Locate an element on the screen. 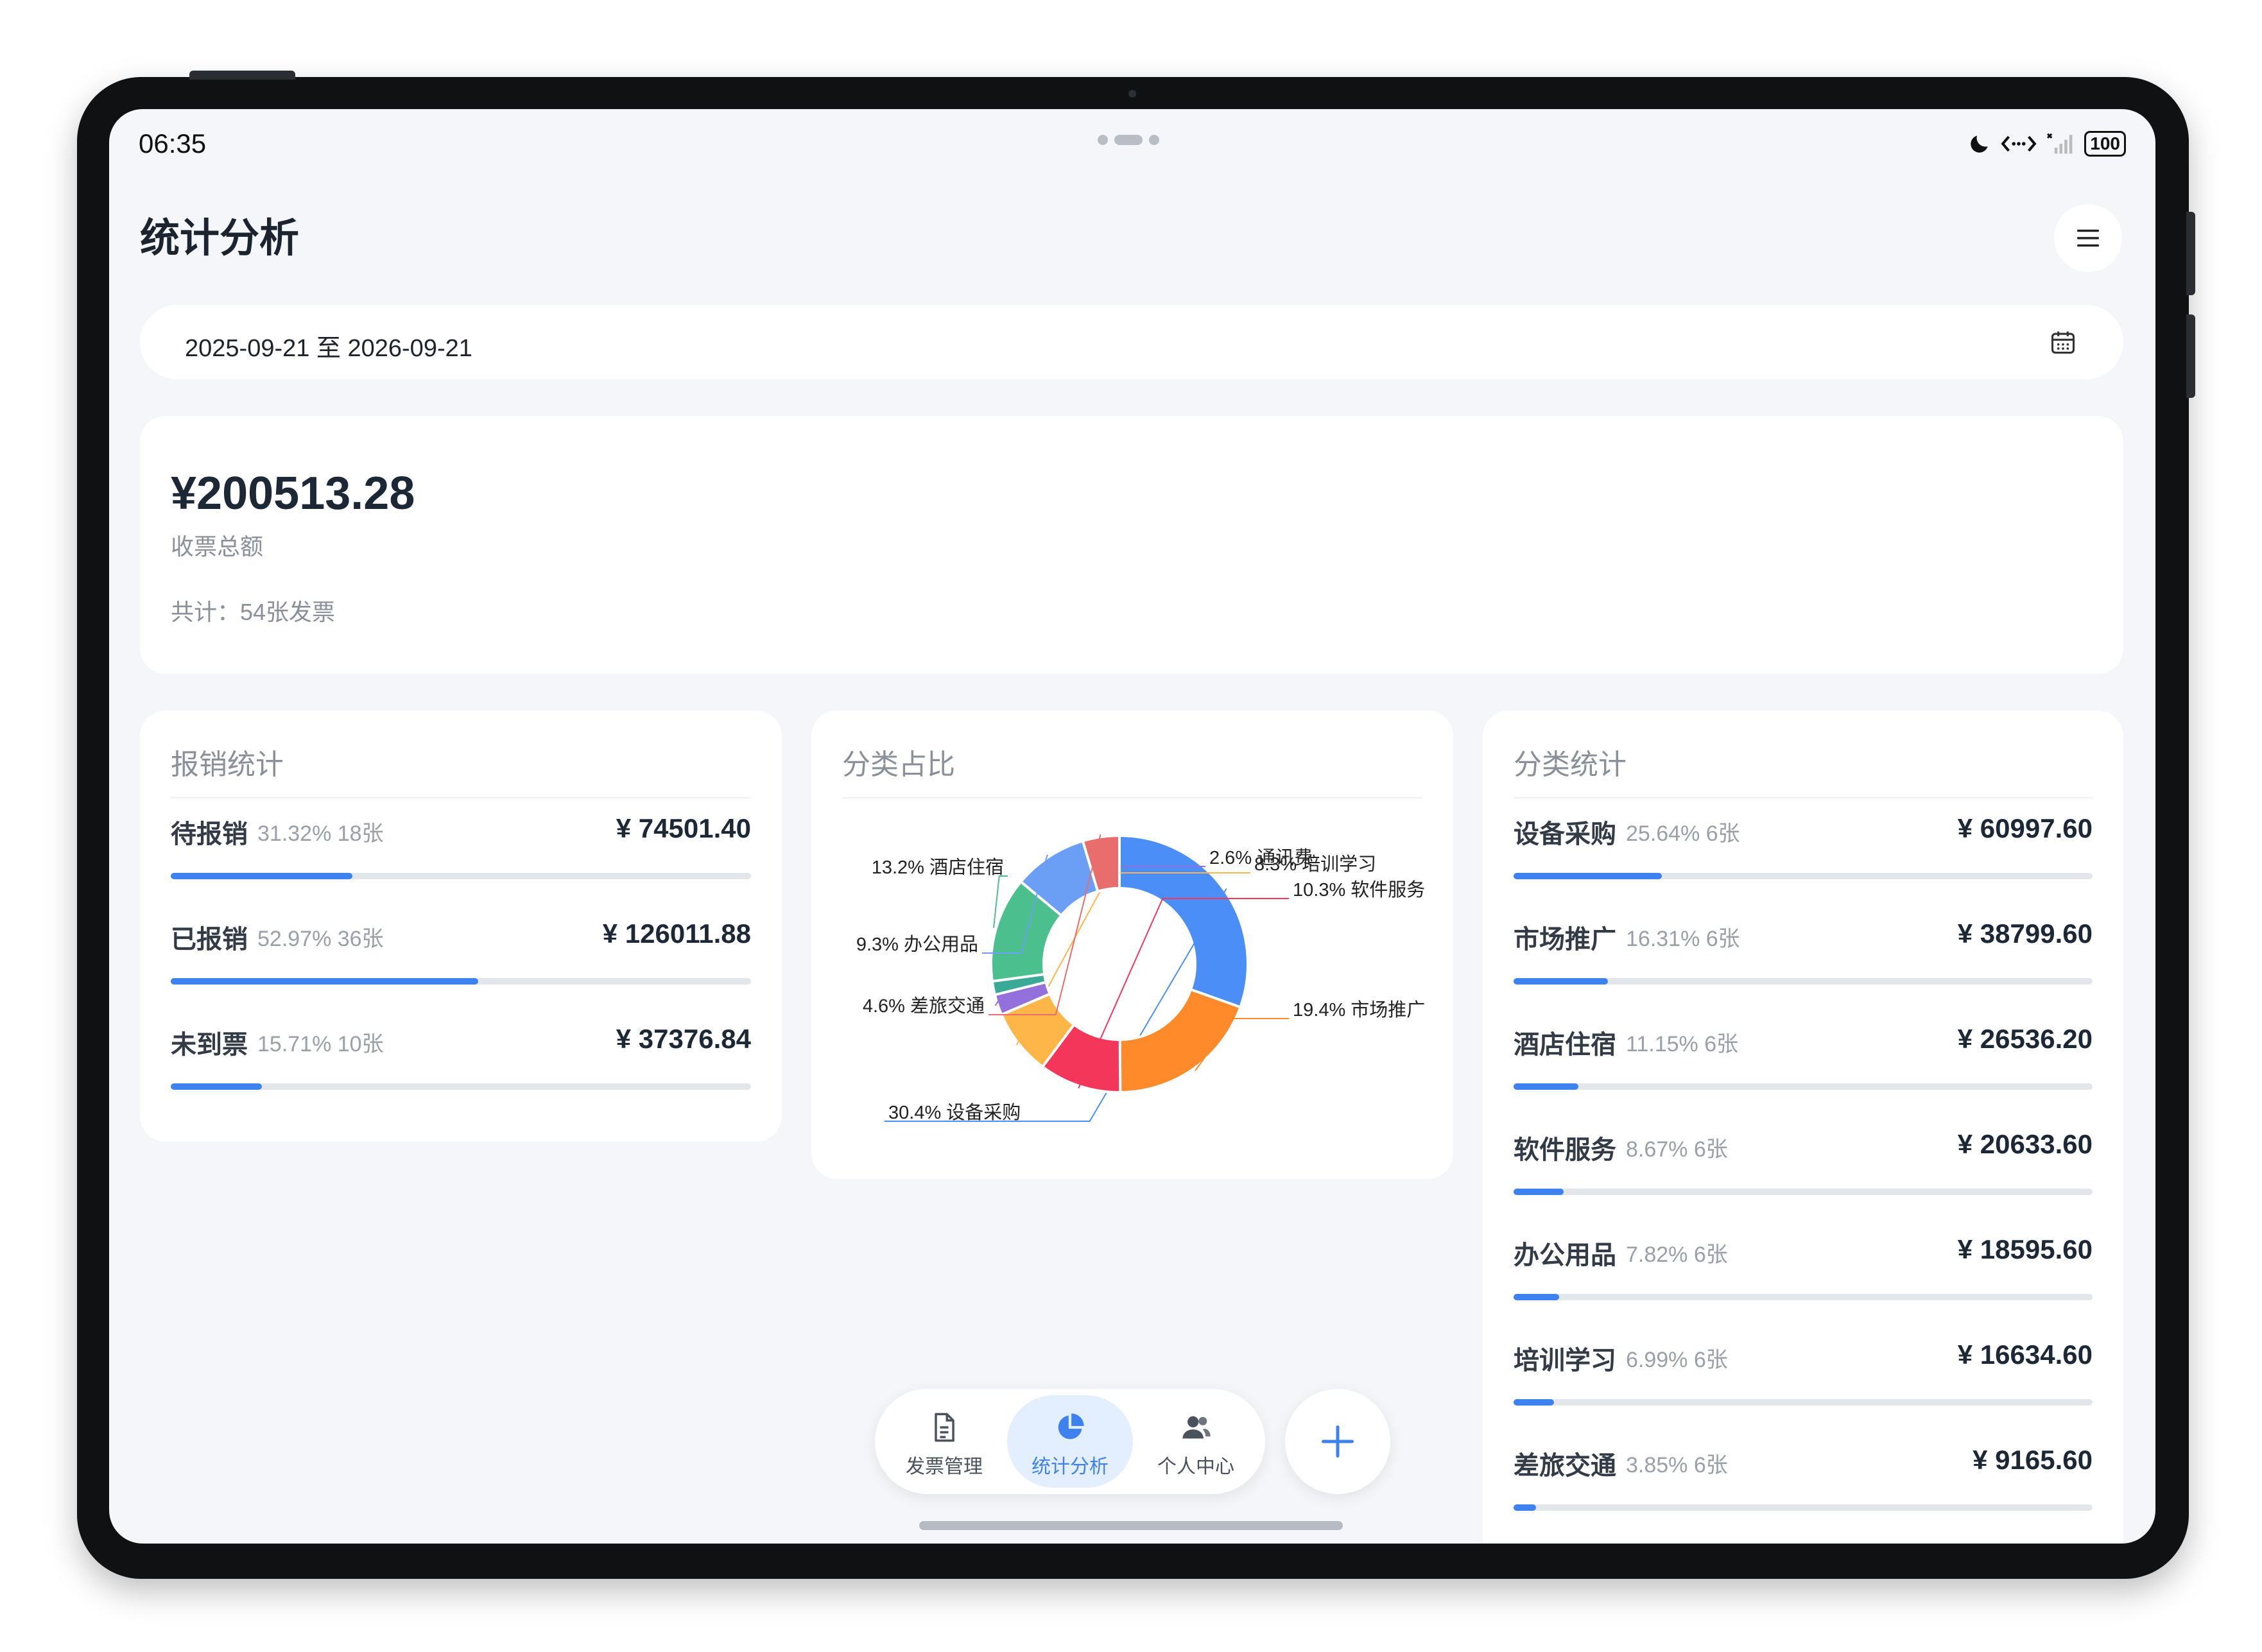  date-range-text: 2025-09-21 至 2026-09-21 is located at coordinates (328, 348).